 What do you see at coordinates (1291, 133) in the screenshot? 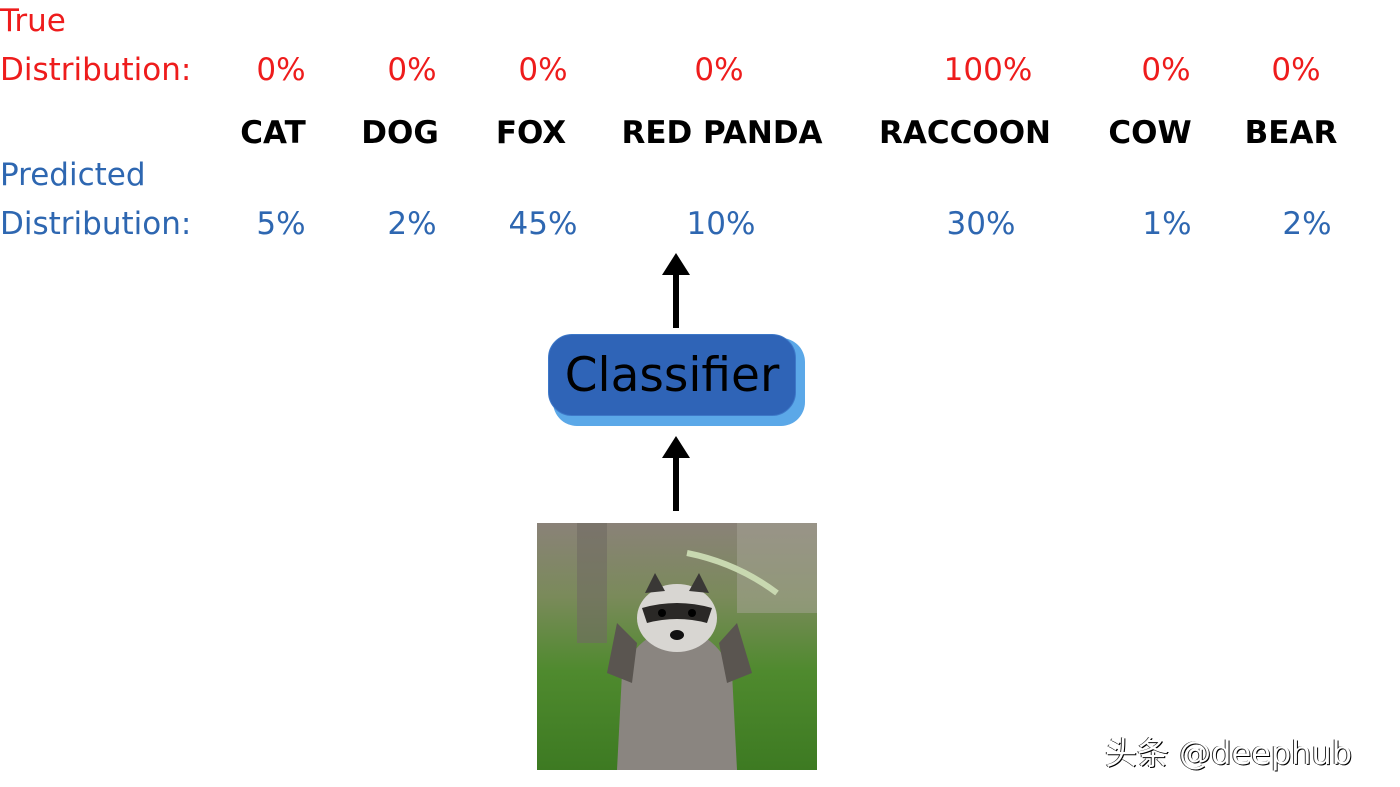
I see `class-label-bear: BEAR` at bounding box center [1291, 133].